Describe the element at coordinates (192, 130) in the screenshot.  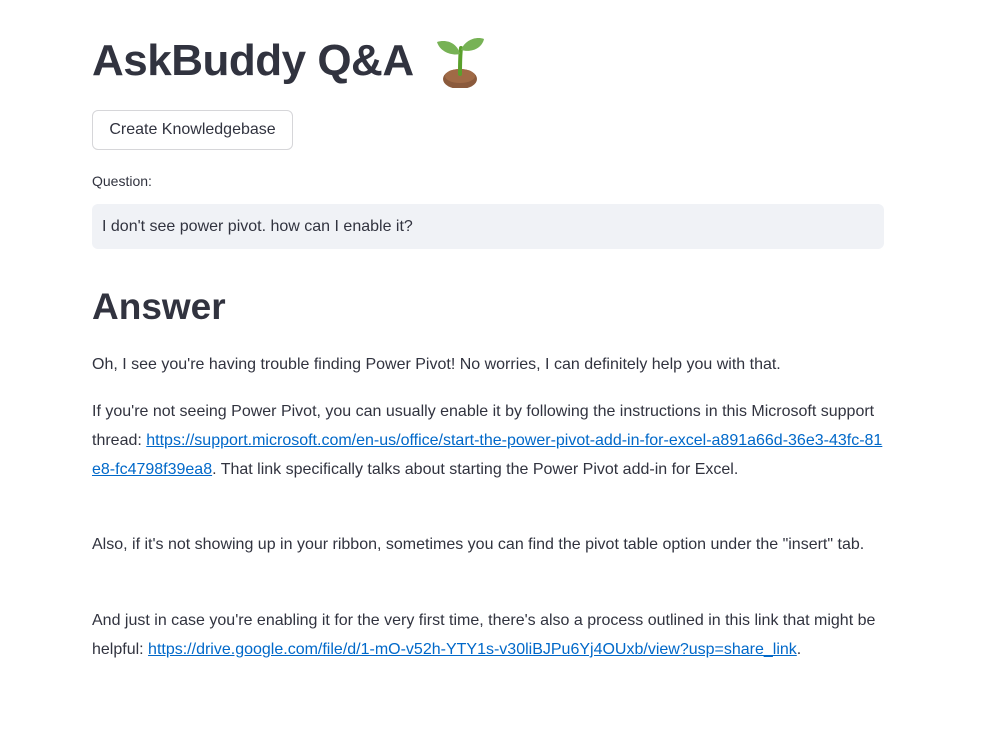
I see `create-knowledgebase-button: Create Knowledgebase` at that location.